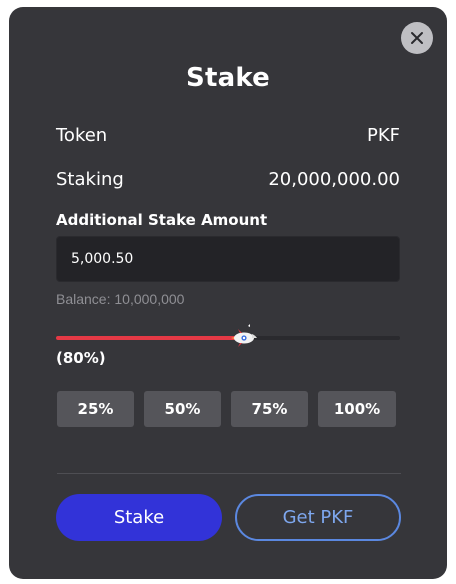 This screenshot has width=456, height=584. Describe the element at coordinates (334, 179) in the screenshot. I see `staking-value: 20,000,000.00` at that location.